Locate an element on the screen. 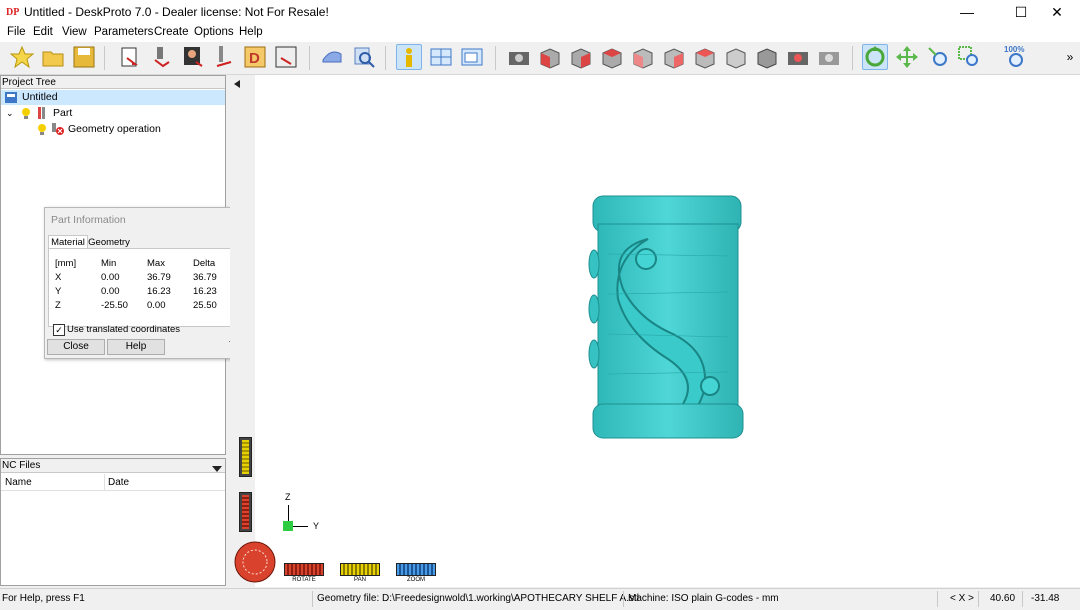 The height and width of the screenshot is (610, 1080). import-geometry-icon is located at coordinates (130, 57).